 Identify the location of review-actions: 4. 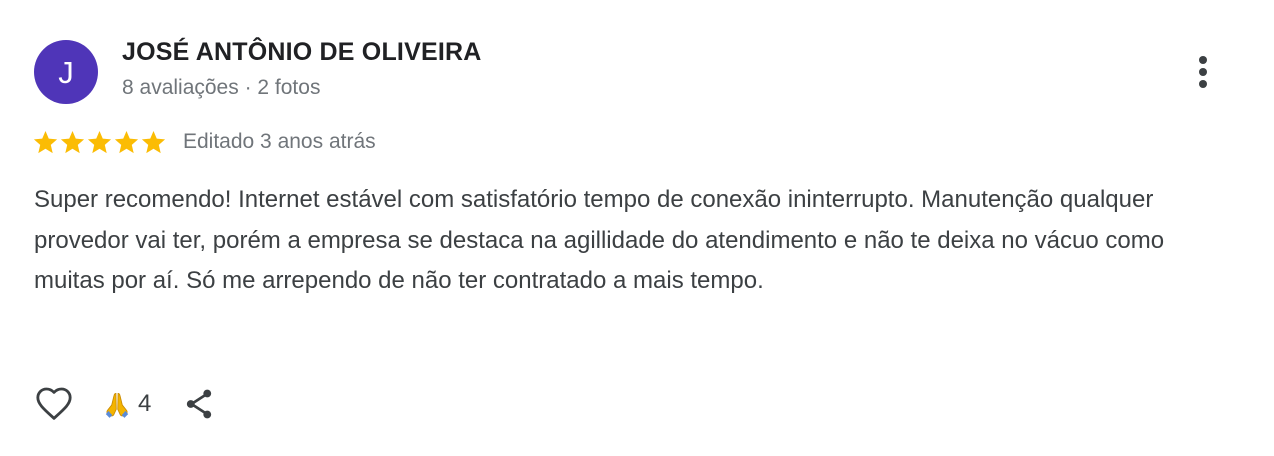
(125, 404).